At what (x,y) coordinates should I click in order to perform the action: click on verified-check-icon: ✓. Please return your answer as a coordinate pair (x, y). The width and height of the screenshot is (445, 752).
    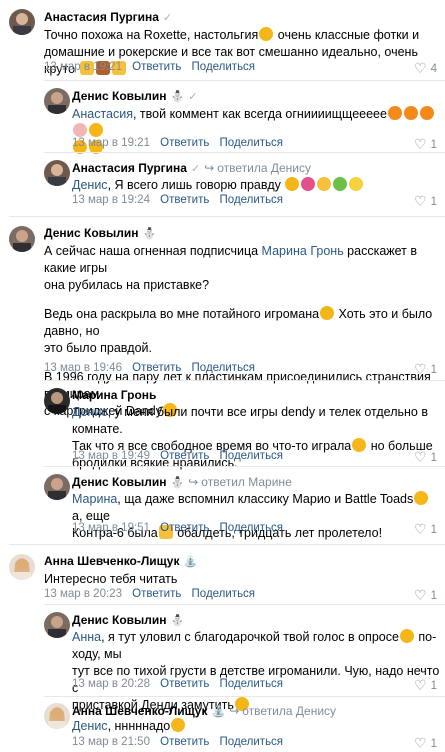
    Looking at the image, I should click on (193, 96).